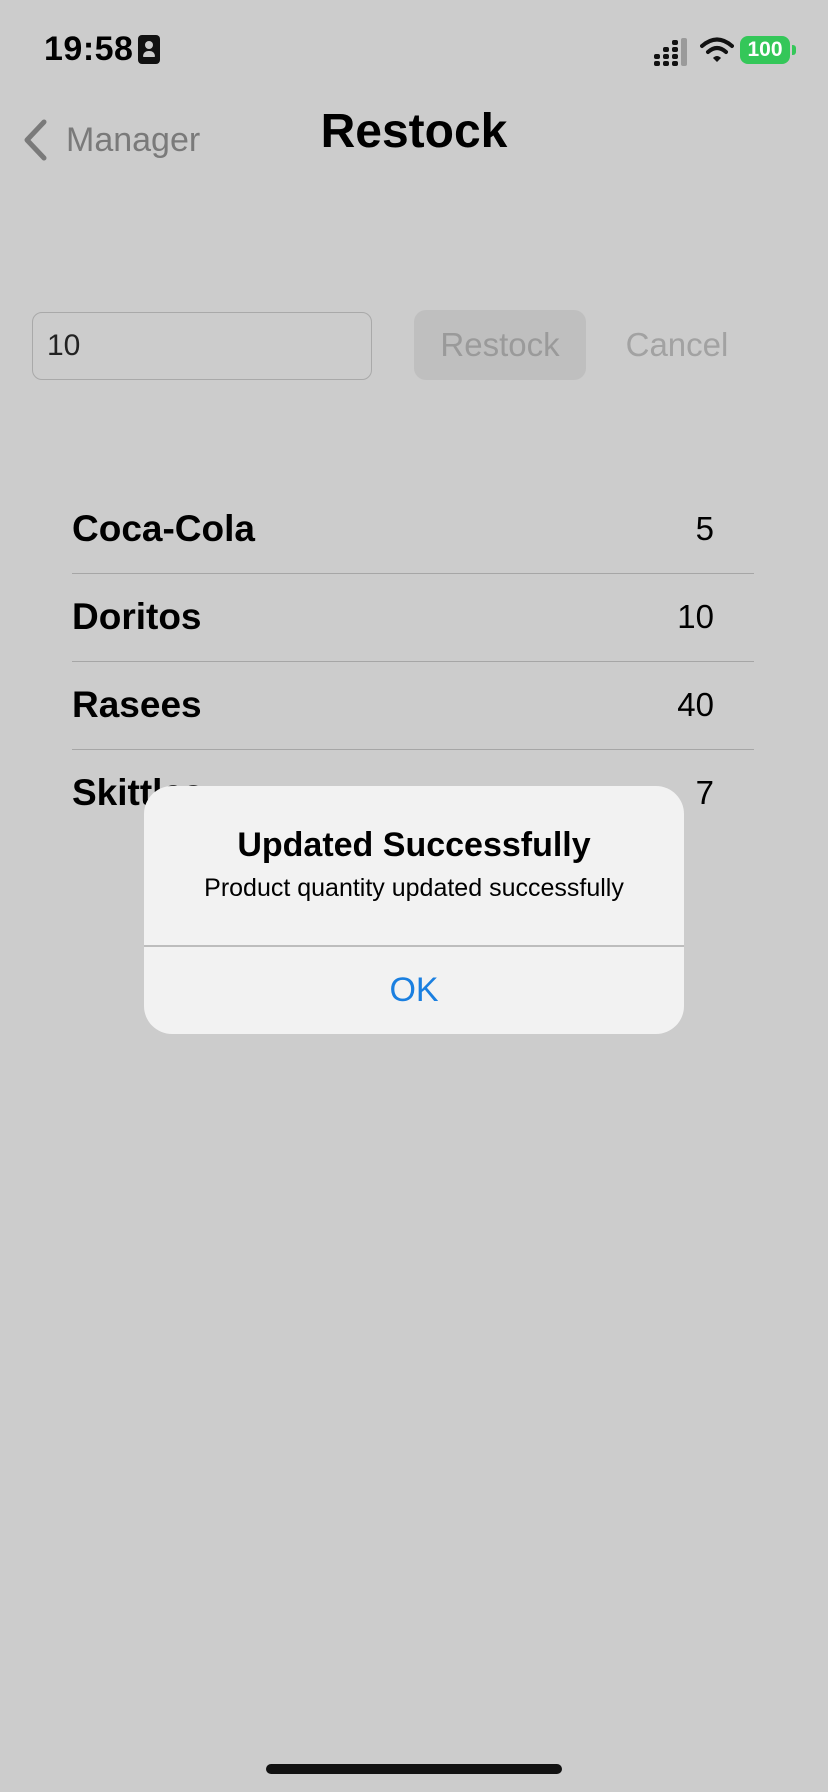 The width and height of the screenshot is (828, 1792). What do you see at coordinates (704, 792) in the screenshot?
I see `product-quantity: 7` at bounding box center [704, 792].